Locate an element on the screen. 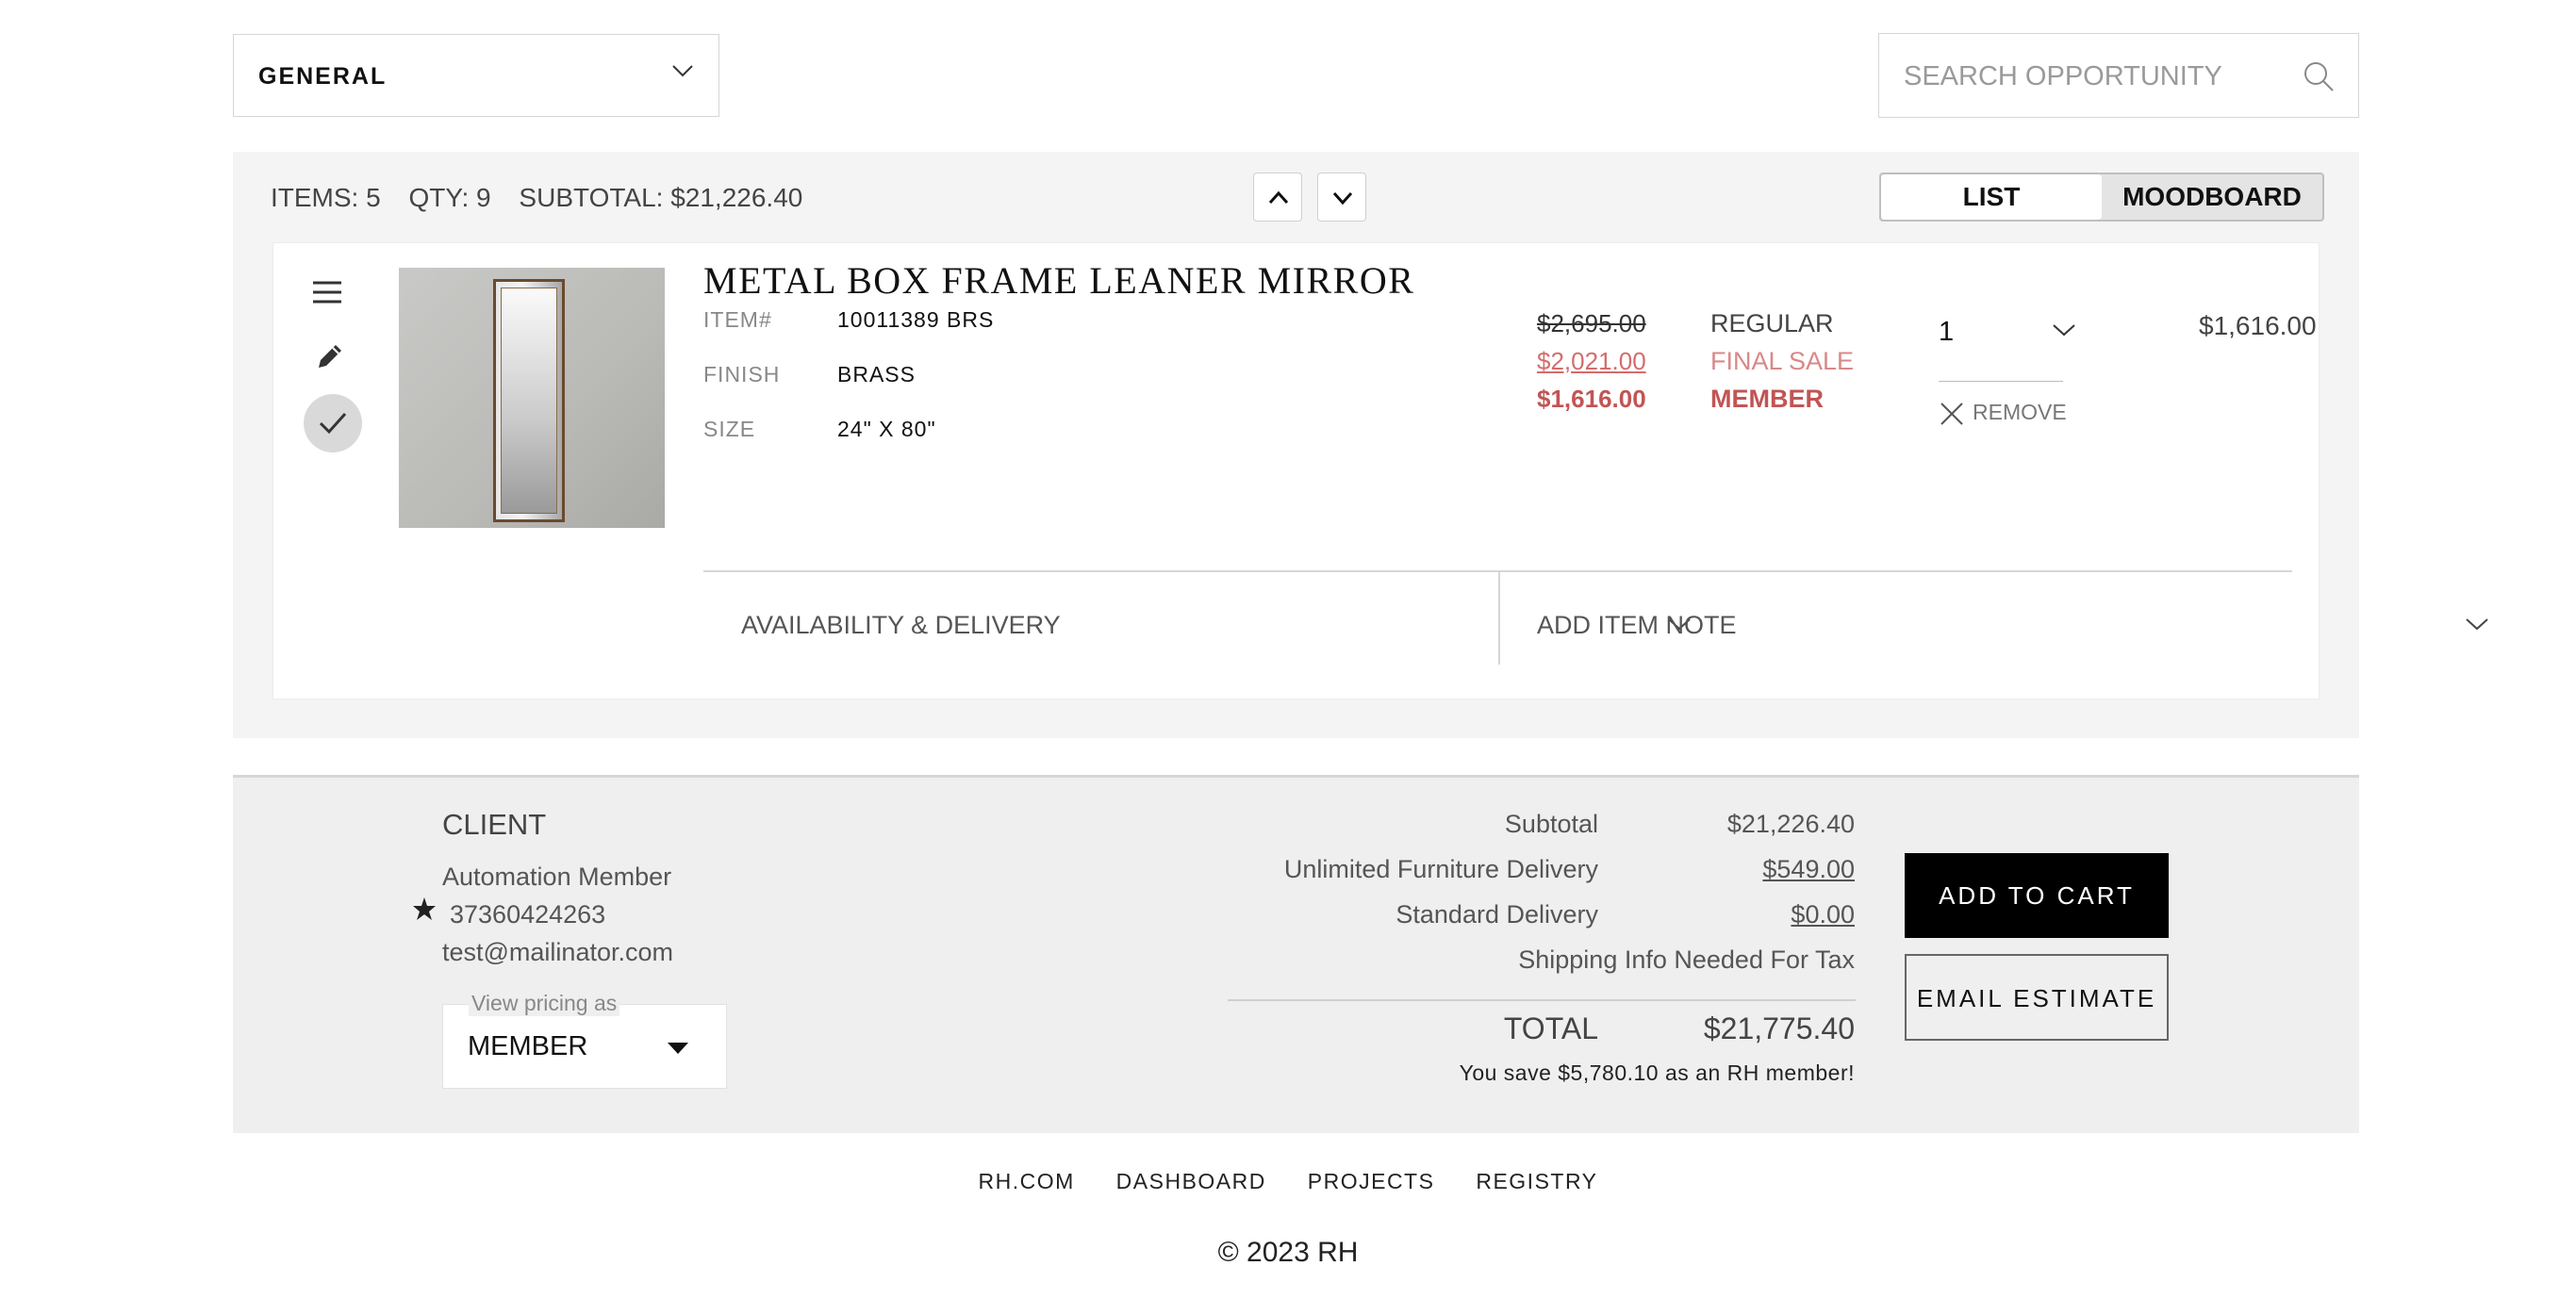  quantity-underline is located at coordinates (2001, 381).